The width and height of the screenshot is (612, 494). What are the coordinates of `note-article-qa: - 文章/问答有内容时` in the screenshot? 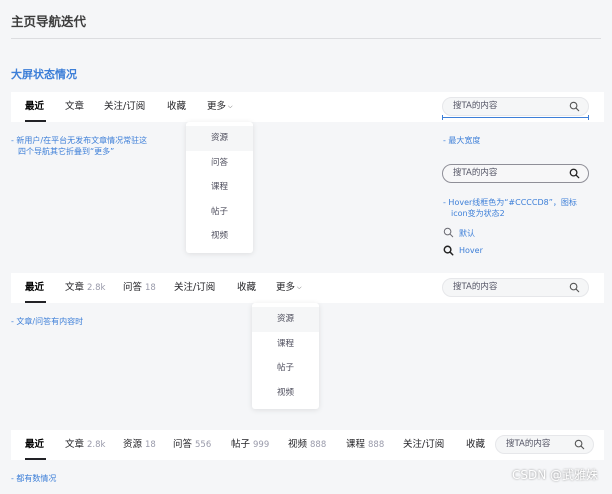 It's located at (47, 321).